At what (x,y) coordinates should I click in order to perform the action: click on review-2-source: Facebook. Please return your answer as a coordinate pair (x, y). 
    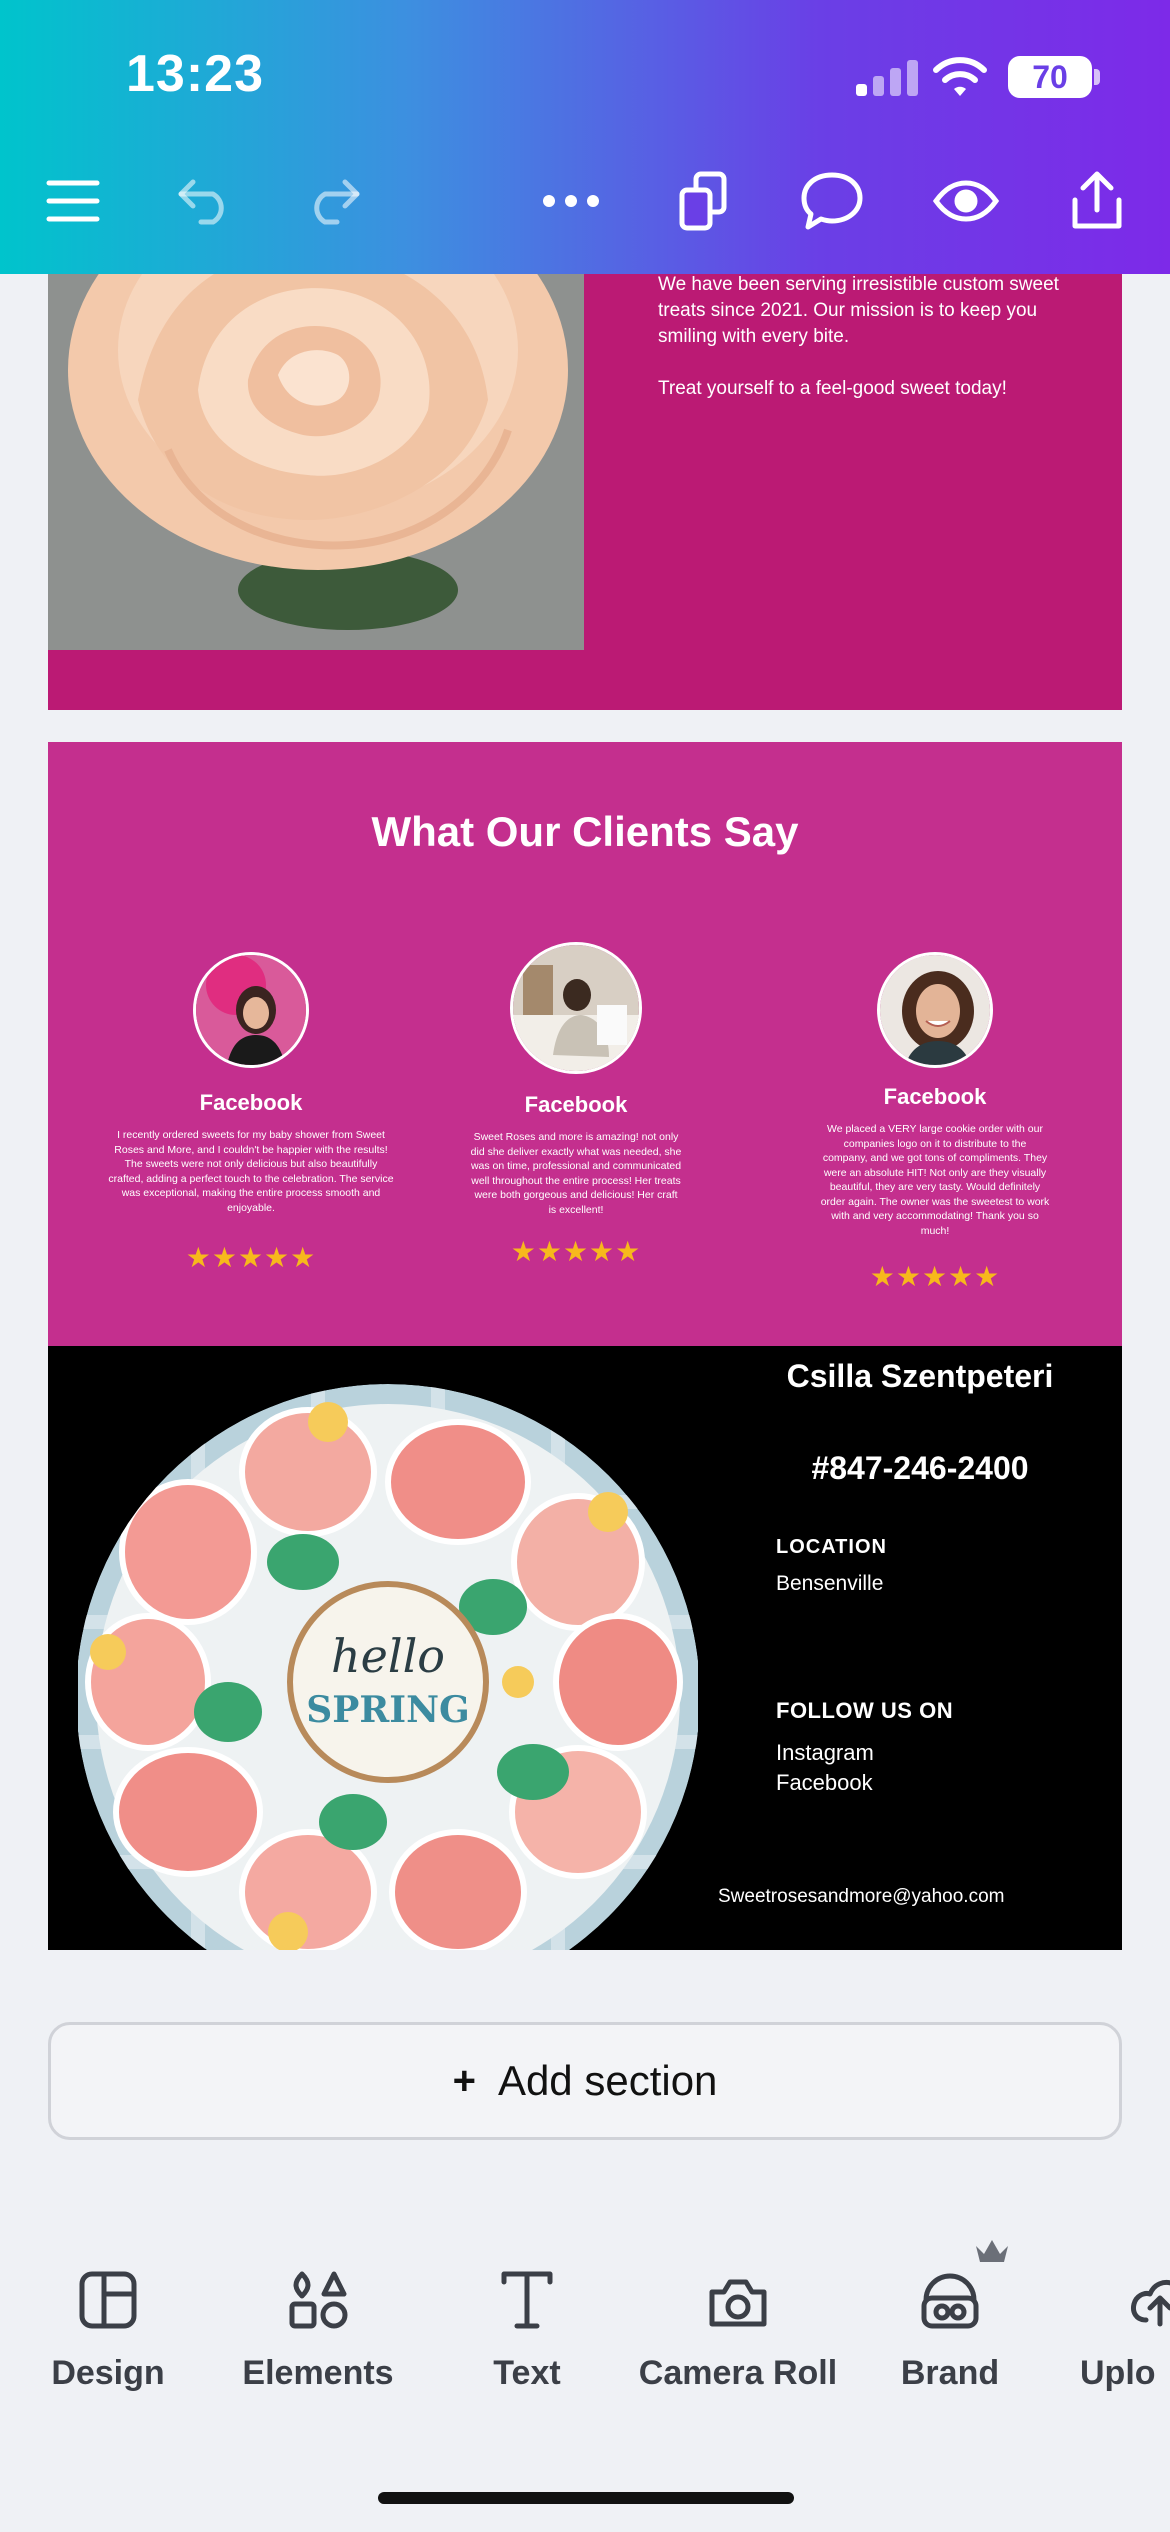
    Looking at the image, I should click on (576, 1104).